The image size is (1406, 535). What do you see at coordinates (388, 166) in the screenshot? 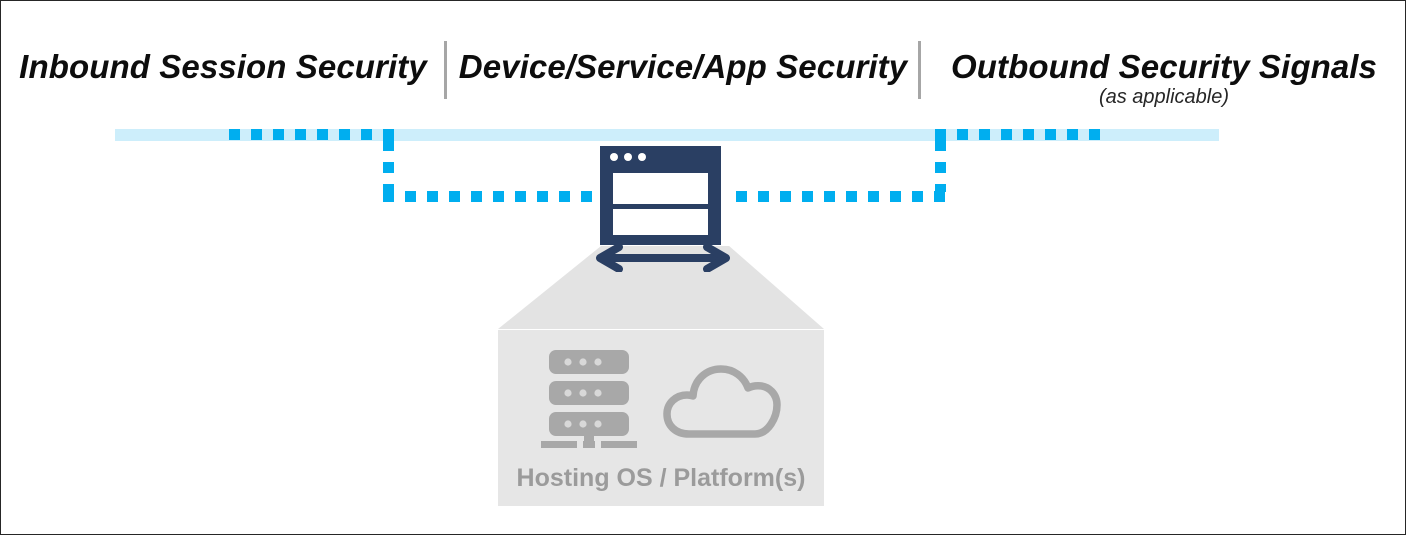
I see `inbound-session-path-vertical` at bounding box center [388, 166].